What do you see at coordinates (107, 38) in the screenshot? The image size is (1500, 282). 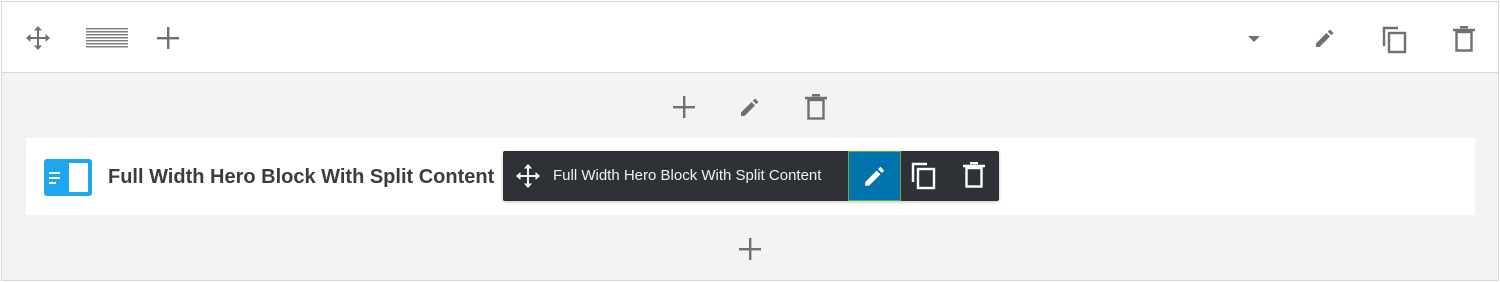 I see `layout-icon` at bounding box center [107, 38].